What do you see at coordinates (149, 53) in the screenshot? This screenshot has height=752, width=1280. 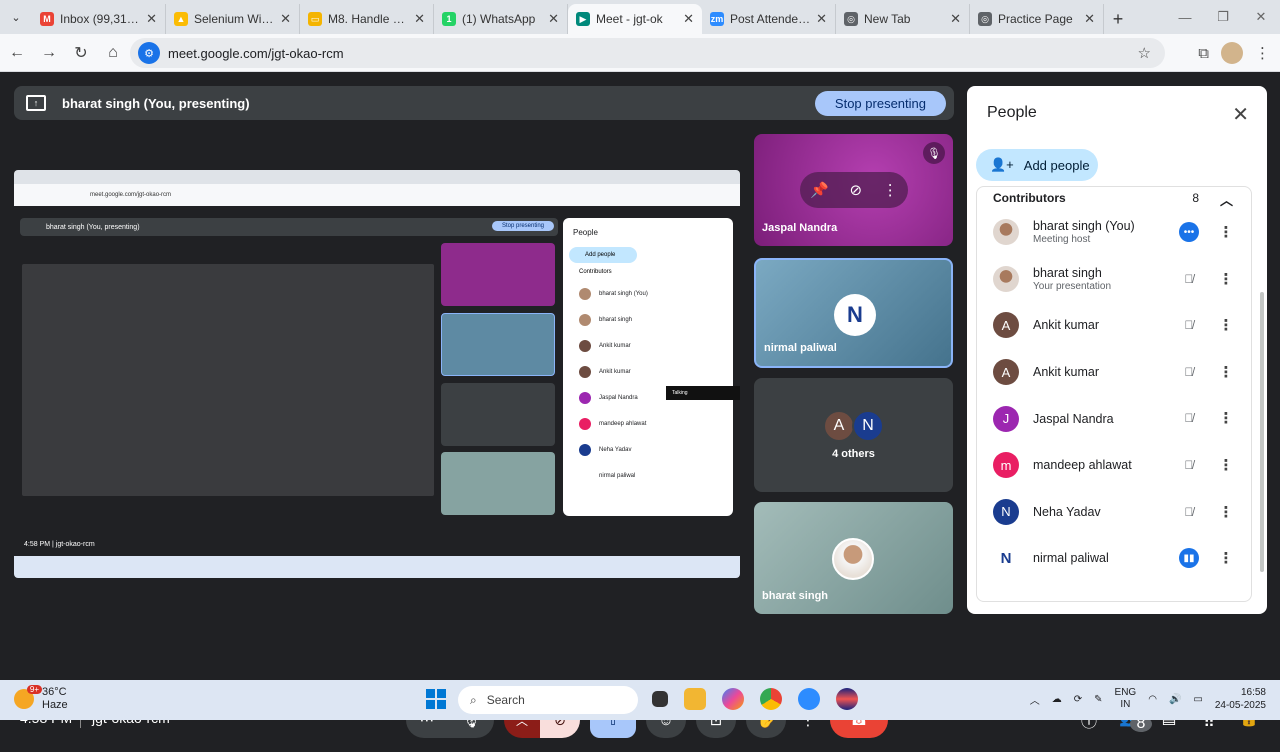 I see `site-info-icon: ⚙` at bounding box center [149, 53].